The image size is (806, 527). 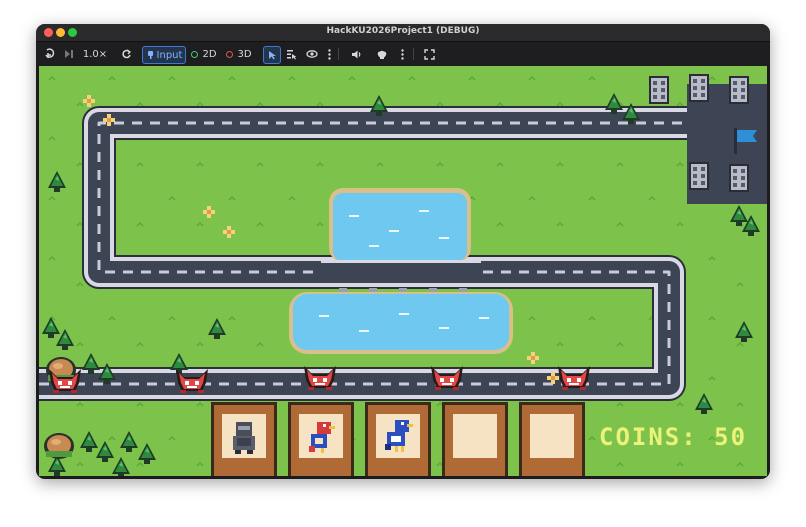 I want to click on visibility-eye-icon, so click(x=312, y=54).